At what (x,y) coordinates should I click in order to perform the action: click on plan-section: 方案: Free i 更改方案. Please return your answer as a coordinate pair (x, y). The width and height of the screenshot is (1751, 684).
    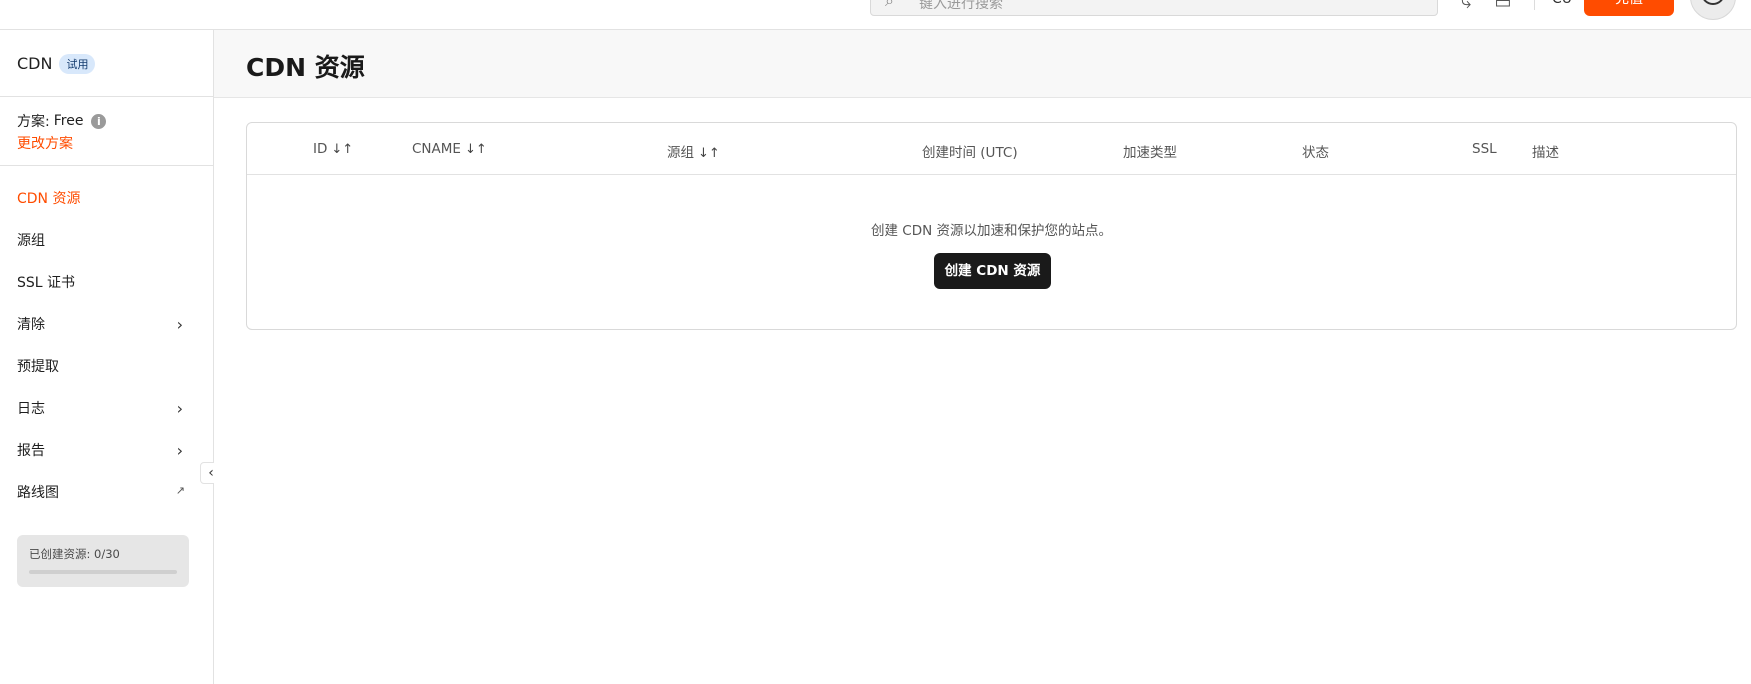
    Looking at the image, I should click on (106, 131).